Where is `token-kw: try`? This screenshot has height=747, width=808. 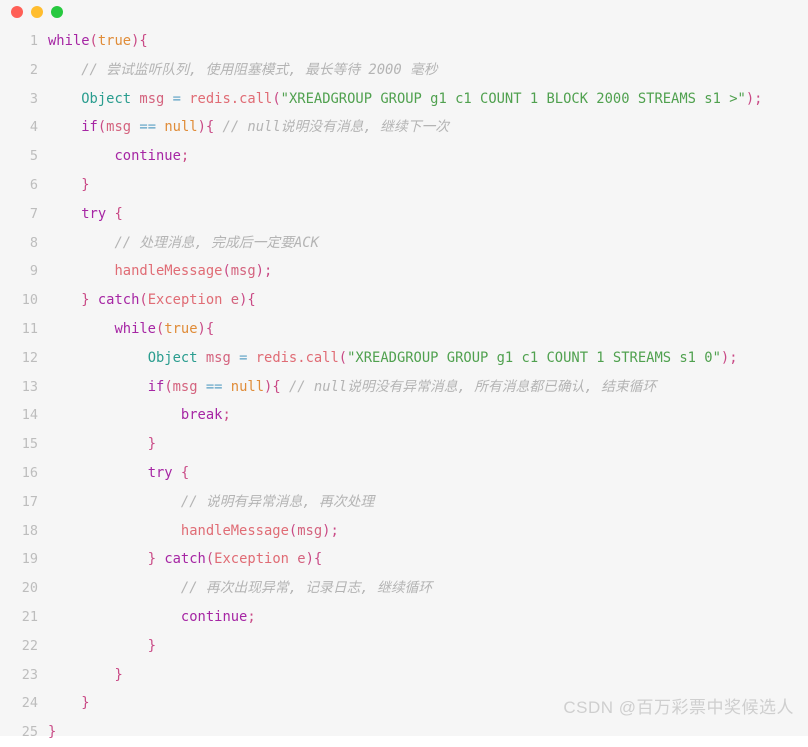
token-kw: try is located at coordinates (94, 213).